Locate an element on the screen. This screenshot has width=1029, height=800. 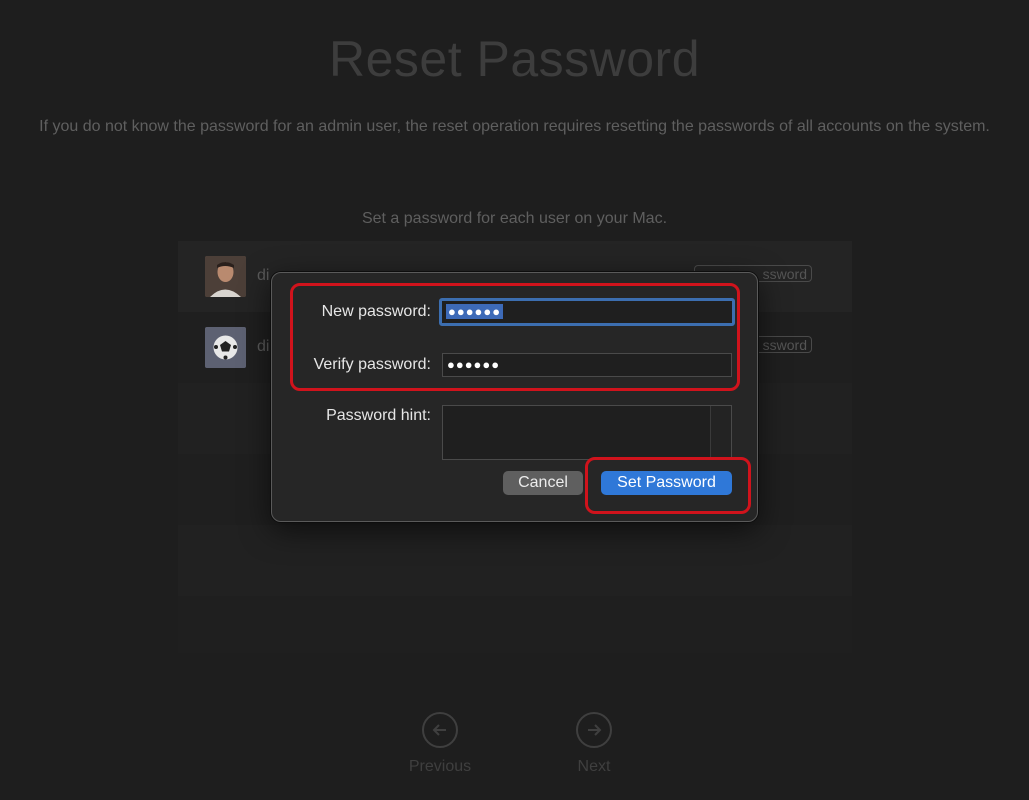
previous-label: Previous is located at coordinates (440, 766).